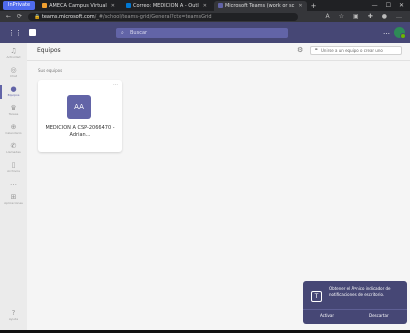 The width and height of the screenshot is (410, 333). I want to click on calls-icon: ✆, so click(13, 146).